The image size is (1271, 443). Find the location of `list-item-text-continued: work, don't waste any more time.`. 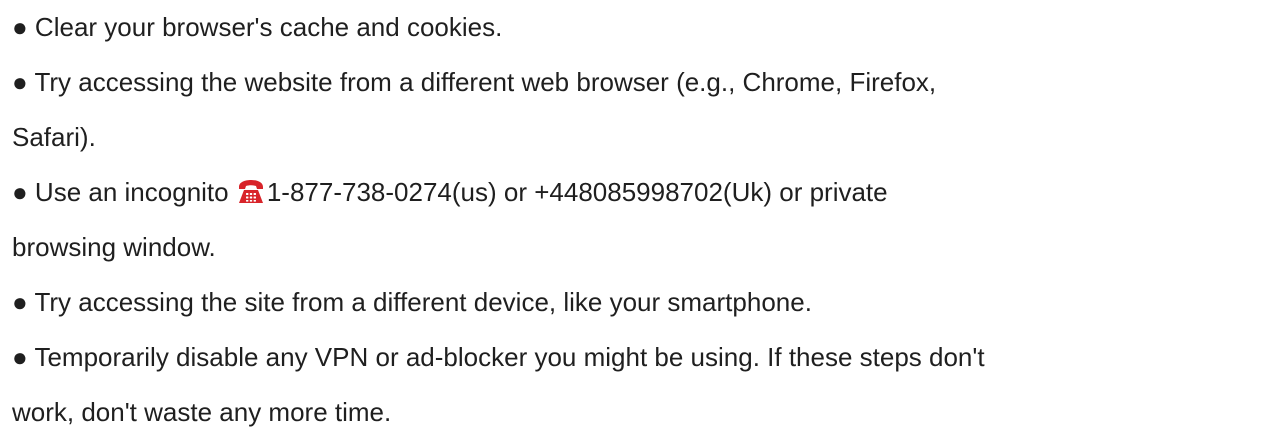

list-item-text-continued: work, don't waste any more time. is located at coordinates (202, 412).